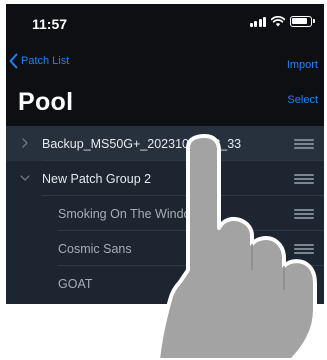  What do you see at coordinates (129, 214) in the screenshot?
I see `patch-label: Smoking On The Window` at bounding box center [129, 214].